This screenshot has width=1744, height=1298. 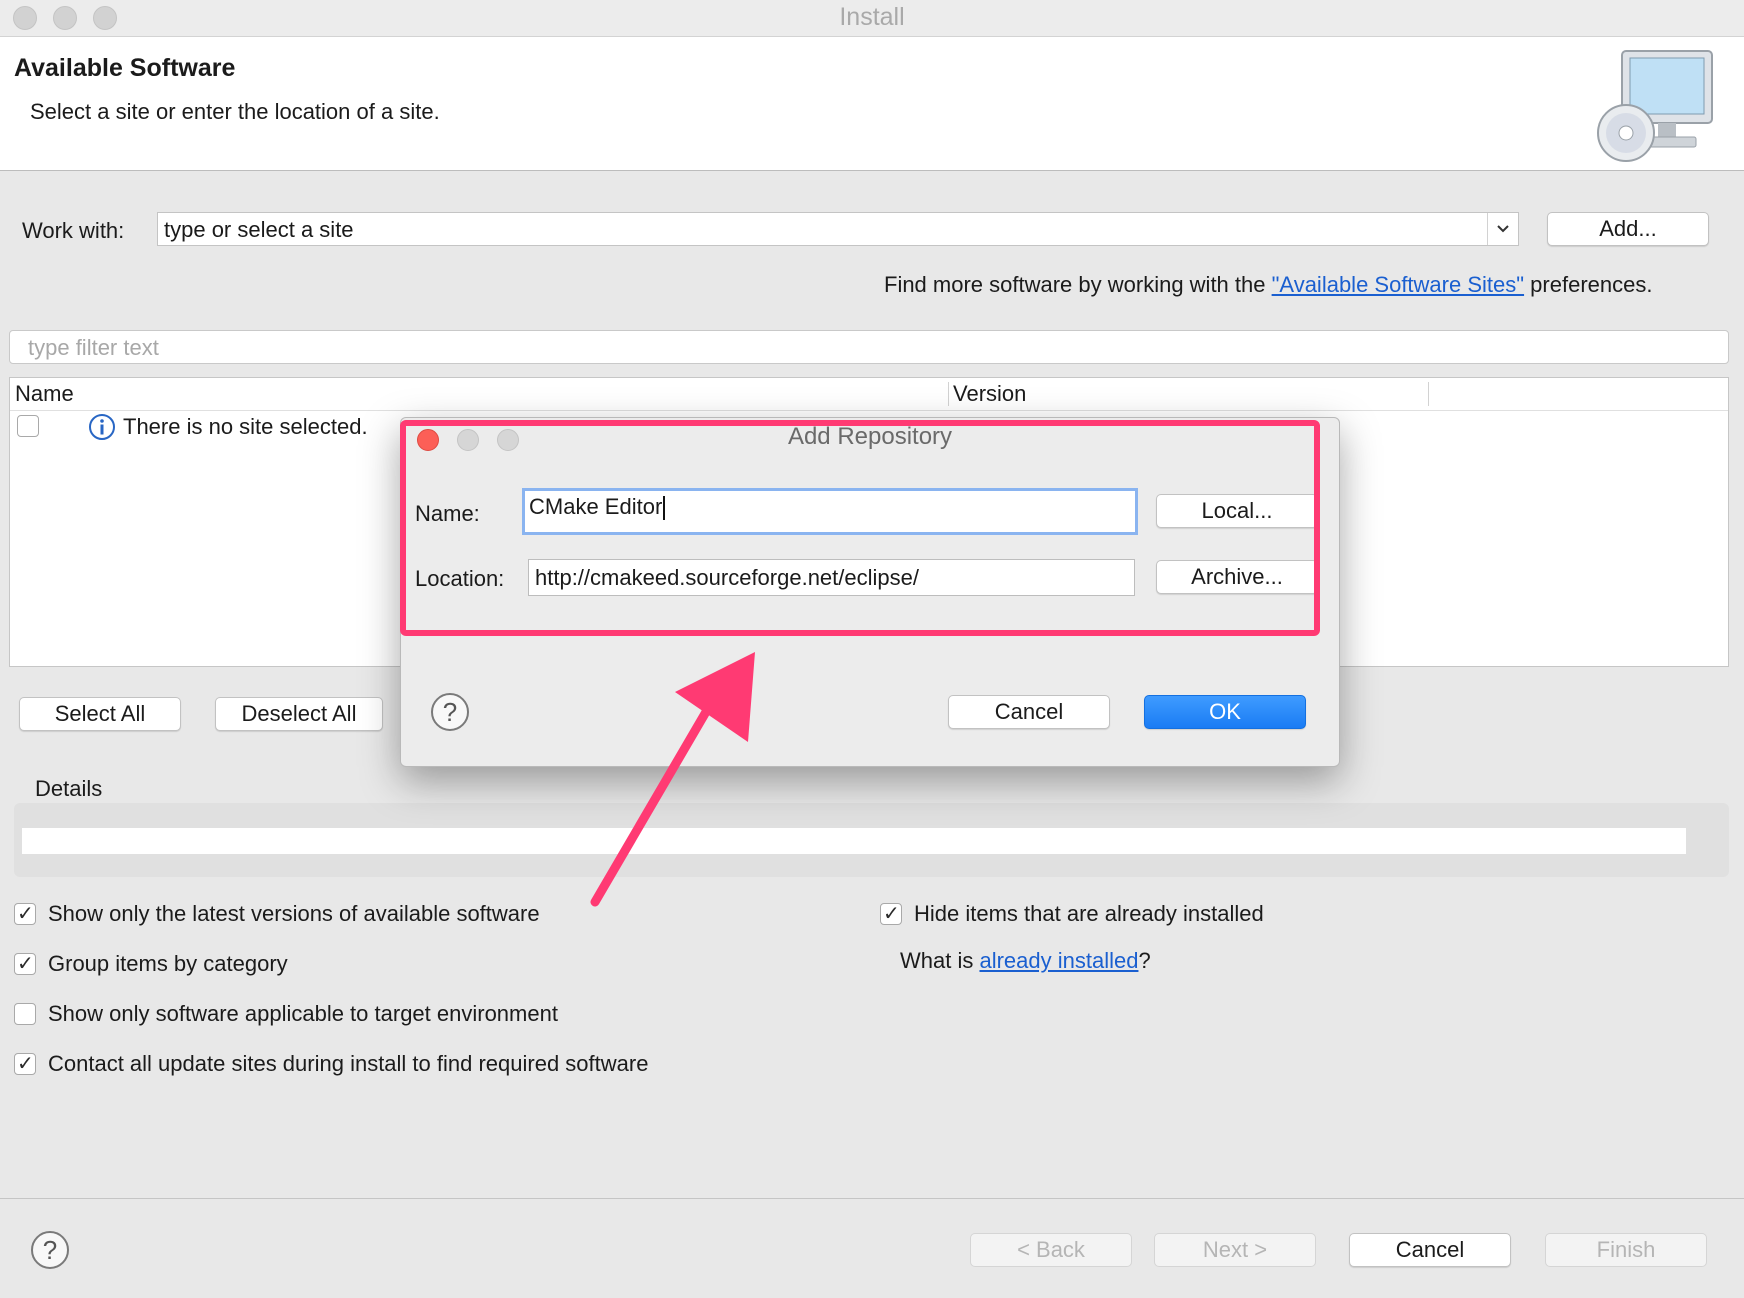 I want to click on dialog-help-icon: ?, so click(x=450, y=712).